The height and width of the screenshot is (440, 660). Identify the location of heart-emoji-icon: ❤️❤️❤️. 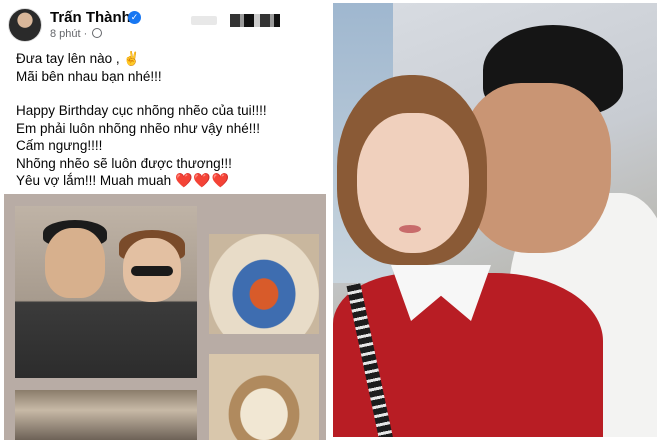
(202, 180).